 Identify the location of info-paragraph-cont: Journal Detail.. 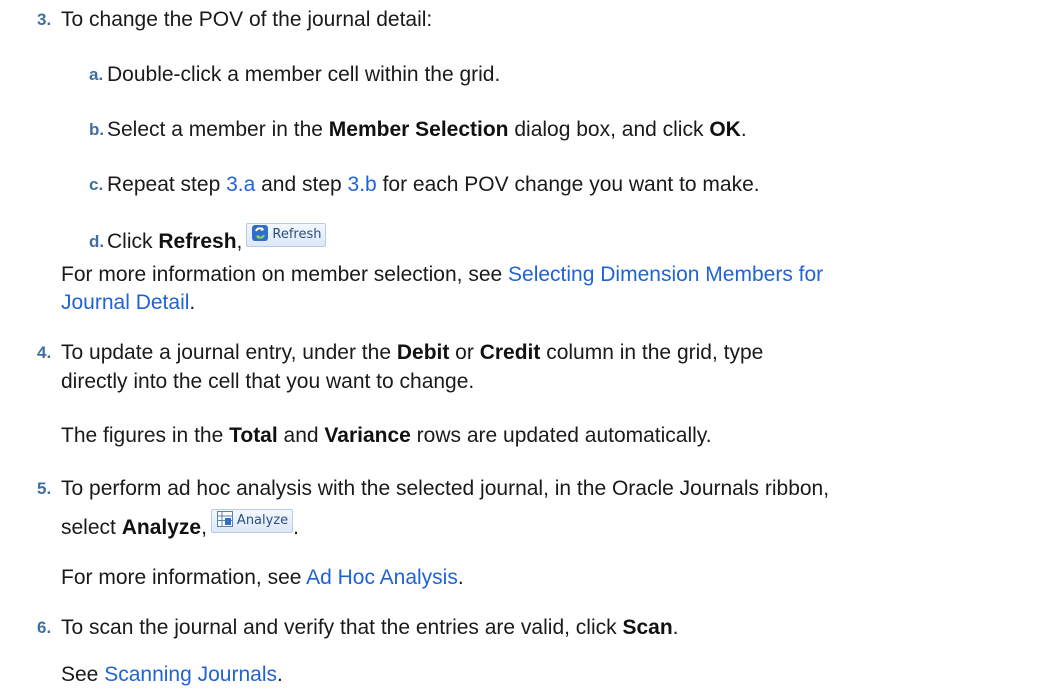
(128, 302).